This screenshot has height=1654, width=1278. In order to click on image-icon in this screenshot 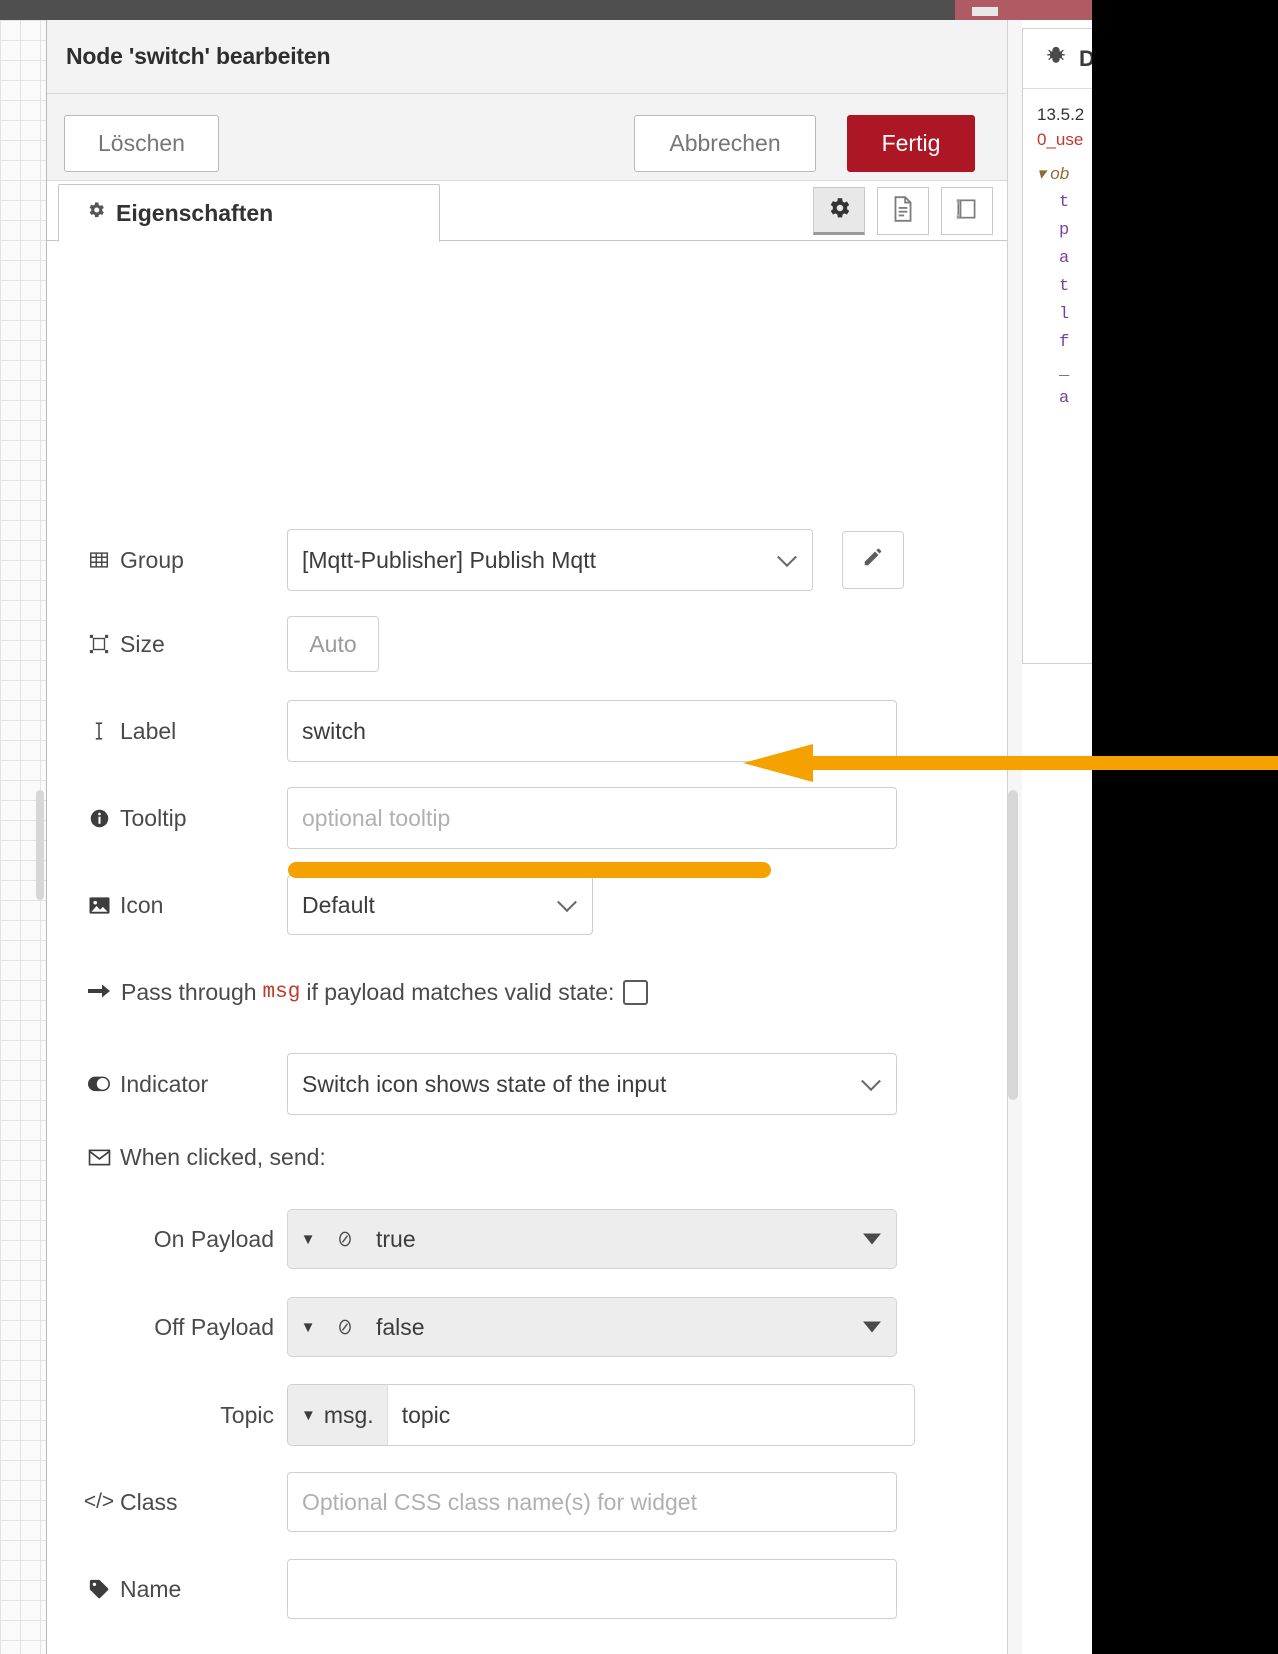, I will do `click(99, 905)`.